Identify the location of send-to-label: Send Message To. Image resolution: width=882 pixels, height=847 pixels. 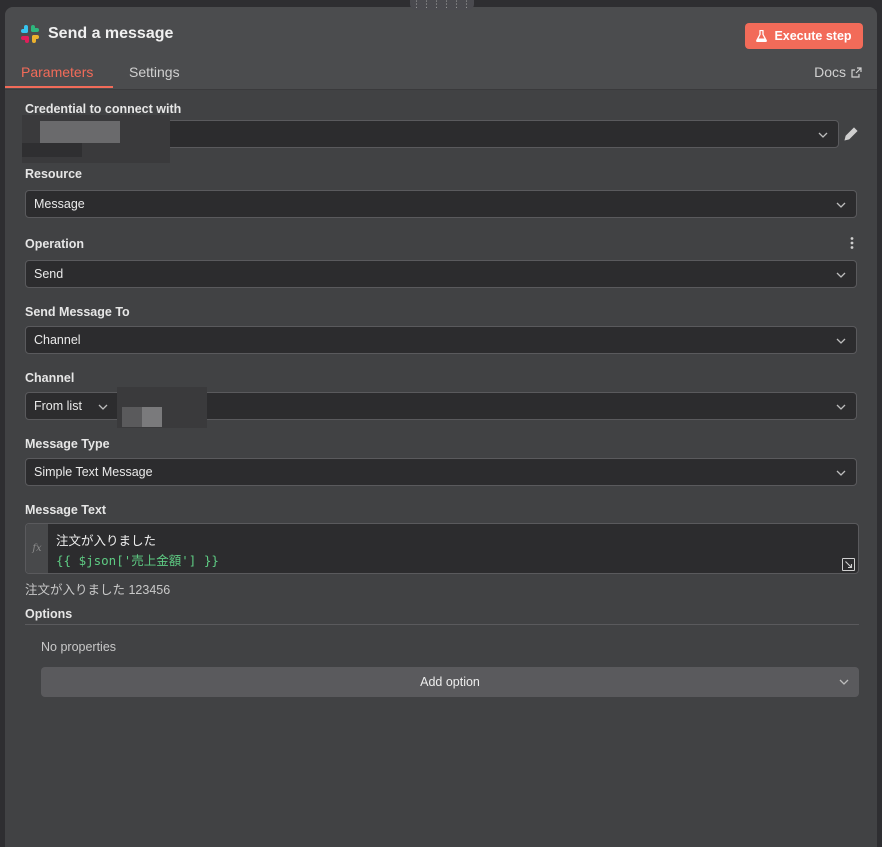
(77, 312).